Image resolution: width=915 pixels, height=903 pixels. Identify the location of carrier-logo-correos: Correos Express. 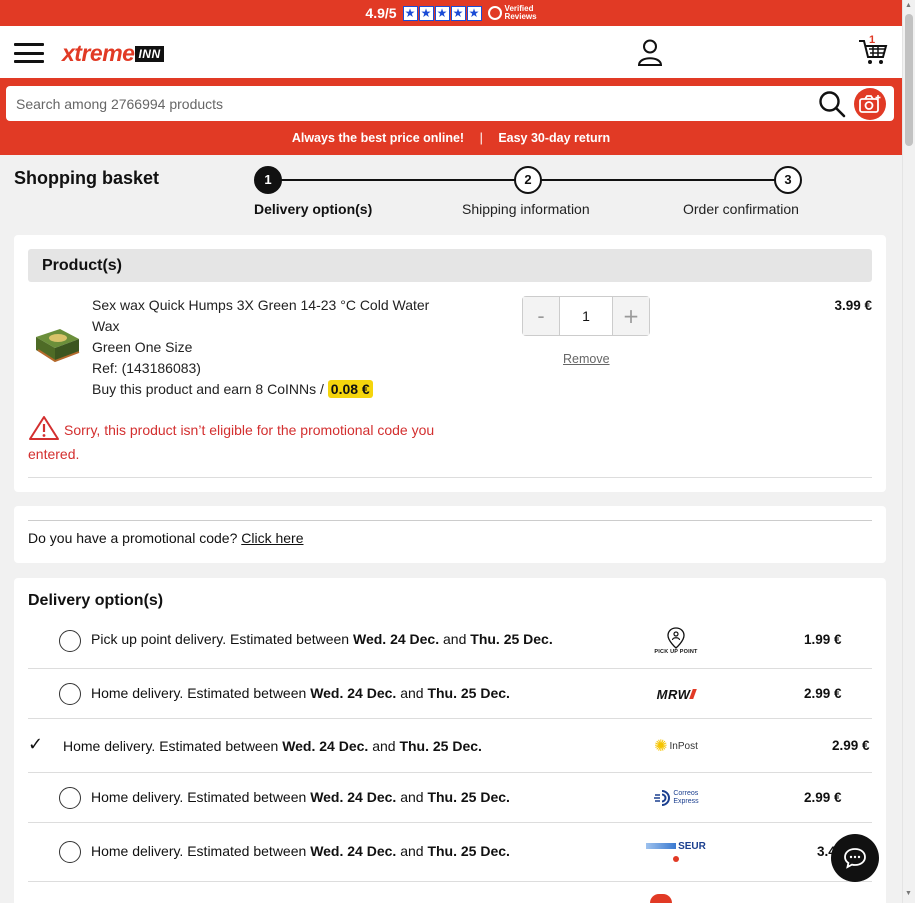
(676, 798).